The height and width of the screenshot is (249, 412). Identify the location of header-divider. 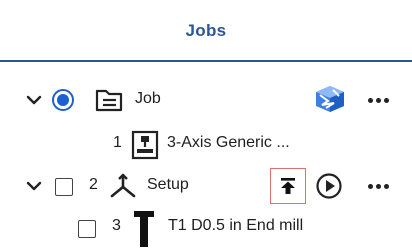
(206, 61).